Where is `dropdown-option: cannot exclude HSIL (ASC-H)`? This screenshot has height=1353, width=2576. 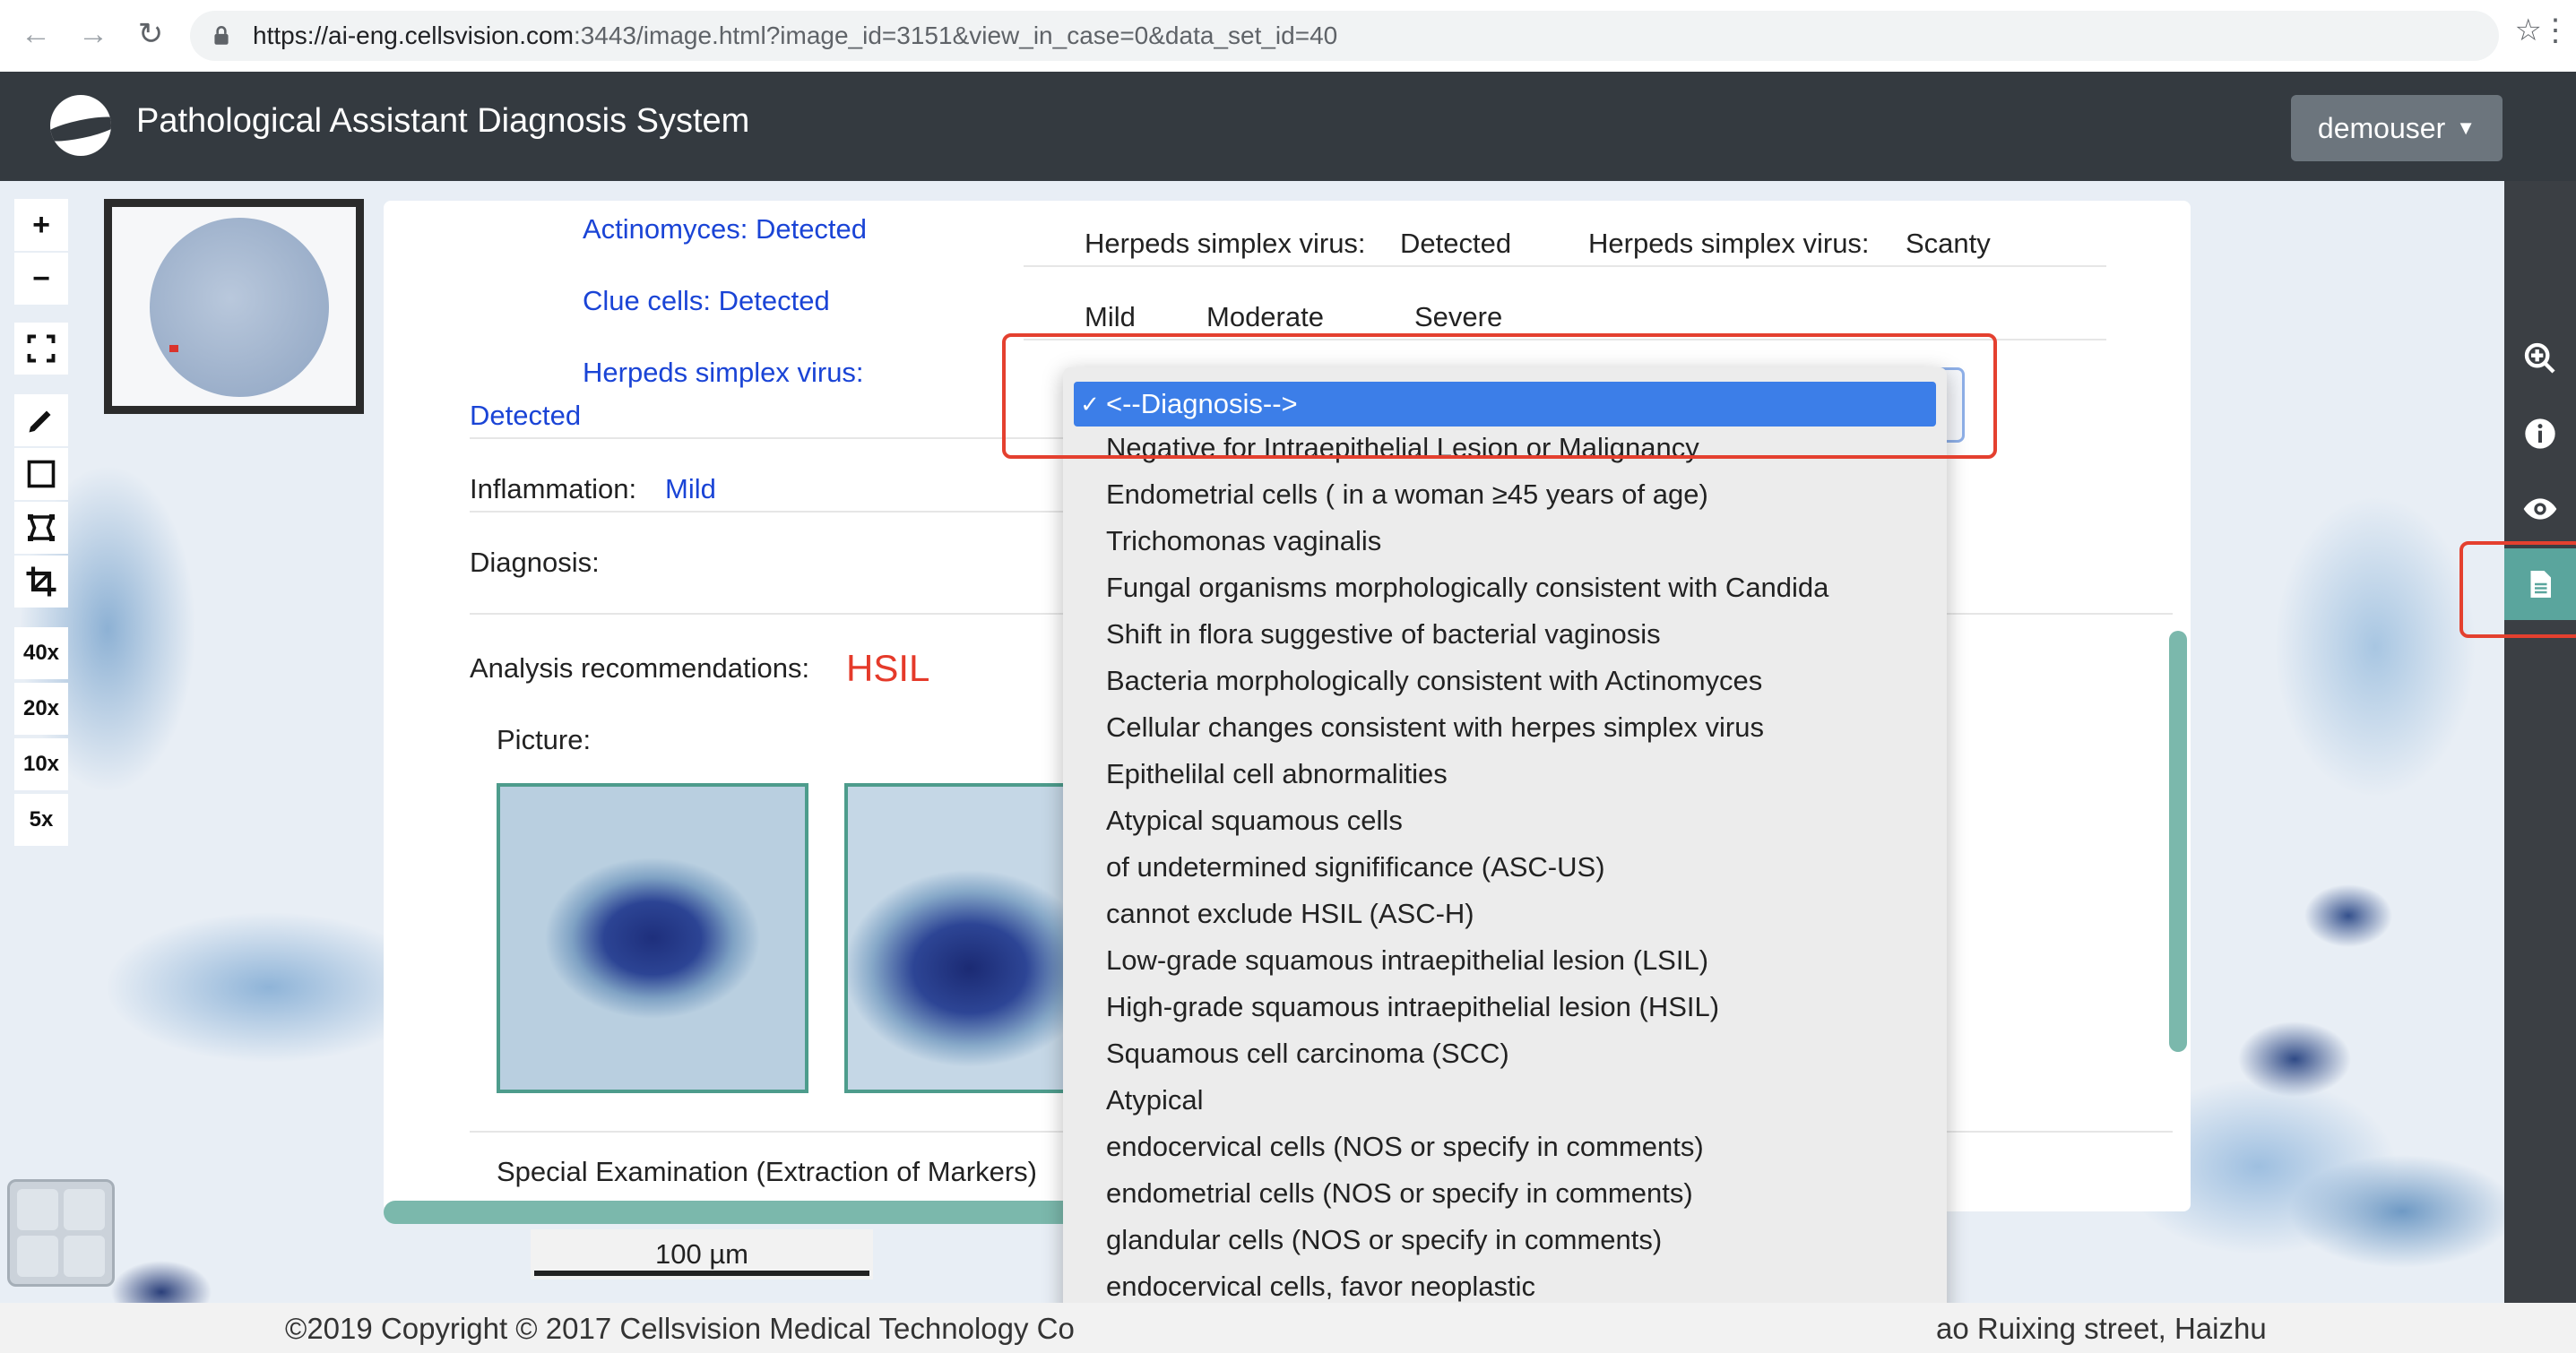
dropdown-option: cannot exclude HSIL (ASC-H) is located at coordinates (1290, 914).